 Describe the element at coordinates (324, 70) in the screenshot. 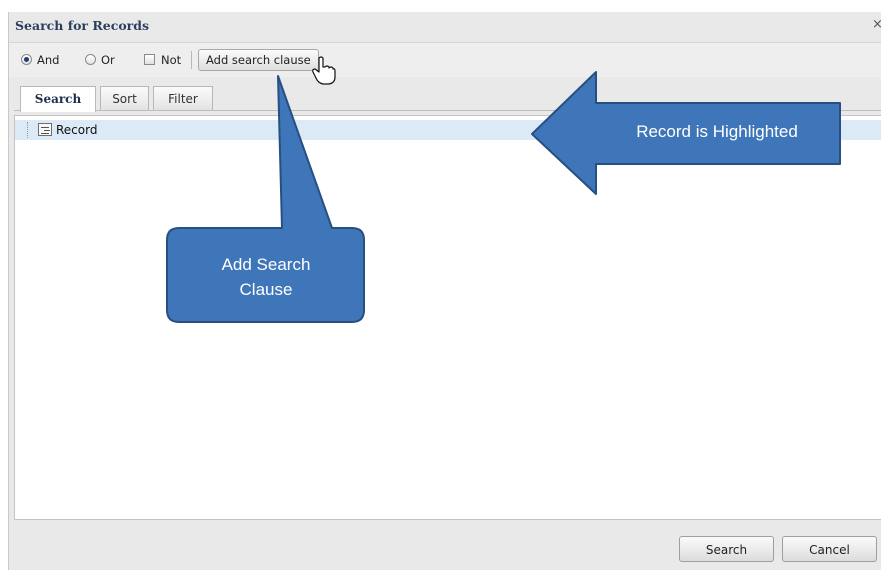

I see `hand-cursor-icon` at that location.